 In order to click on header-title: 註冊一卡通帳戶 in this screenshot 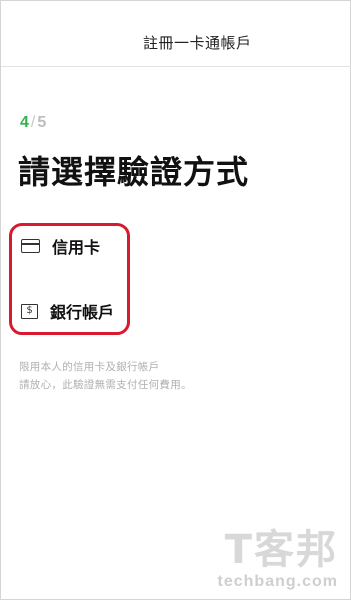, I will do `click(197, 43)`.